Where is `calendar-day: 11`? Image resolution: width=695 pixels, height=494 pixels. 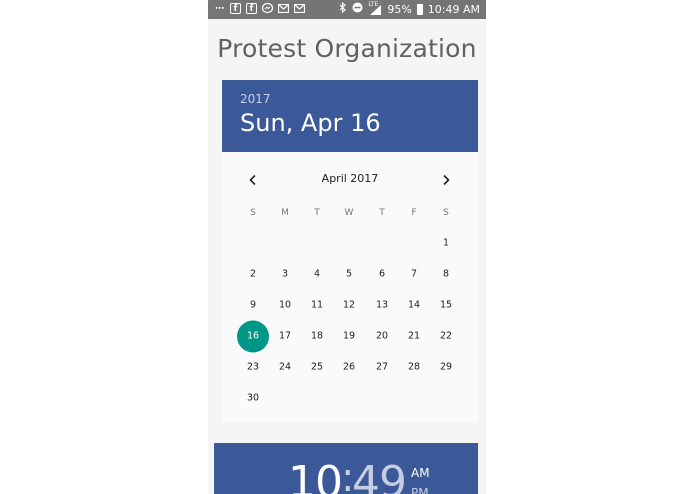 calendar-day: 11 is located at coordinates (317, 305).